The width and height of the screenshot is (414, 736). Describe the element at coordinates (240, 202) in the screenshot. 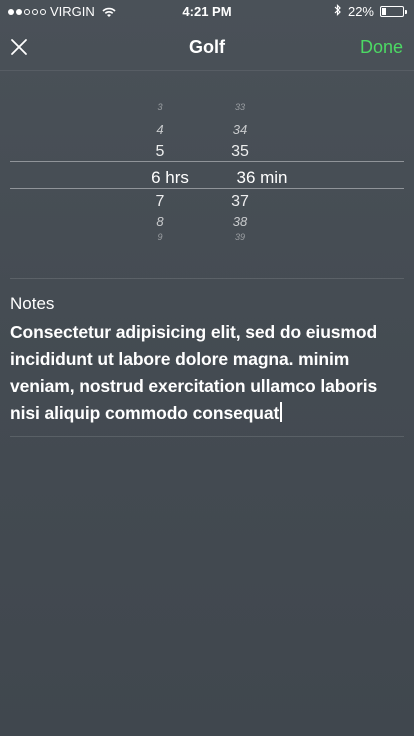

I see `picker-minute-option: 37` at that location.